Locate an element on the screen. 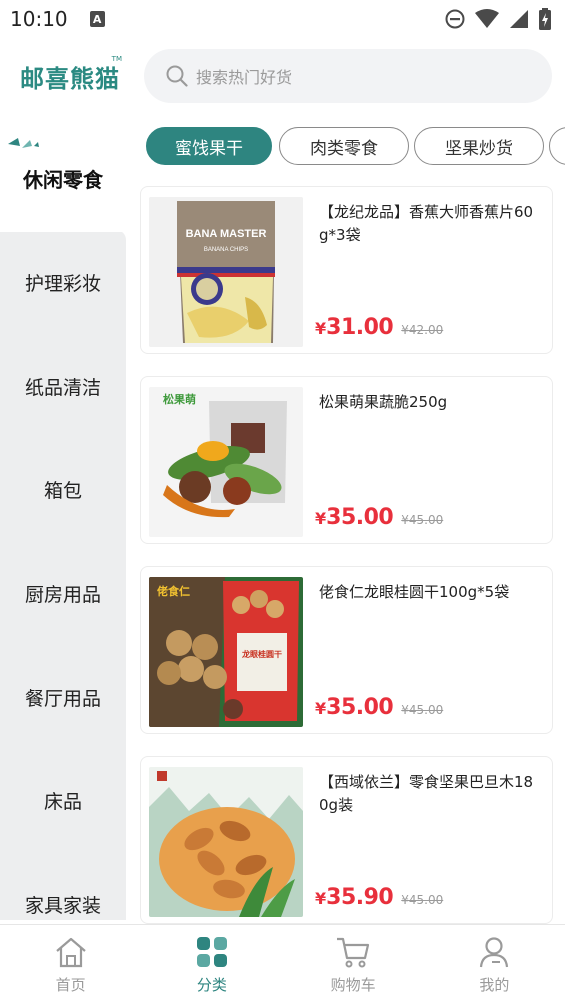 Image resolution: width=565 pixels, height=1004 pixels. product-name: 松果萌果蔬脆250g is located at coordinates (383, 402).